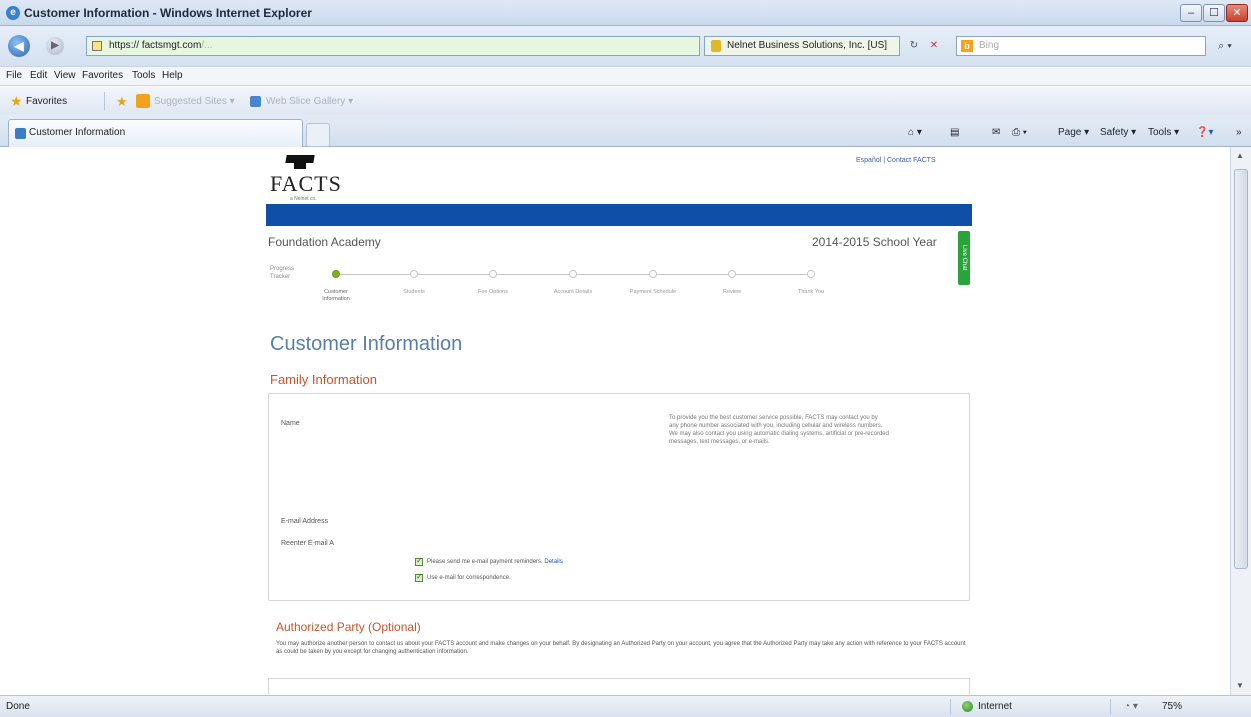 The height and width of the screenshot is (717, 1251). I want to click on facts-logo-sub: a Nelnet co., so click(303, 199).